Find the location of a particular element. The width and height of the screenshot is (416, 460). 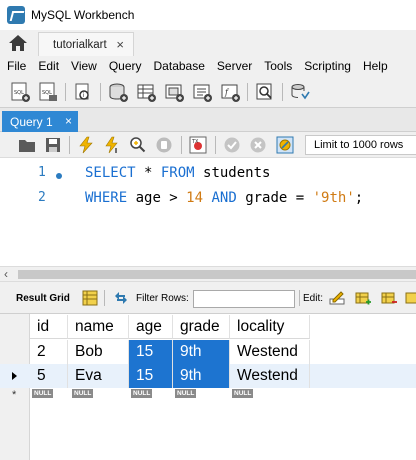

open-folder-icon is located at coordinates (27, 145).